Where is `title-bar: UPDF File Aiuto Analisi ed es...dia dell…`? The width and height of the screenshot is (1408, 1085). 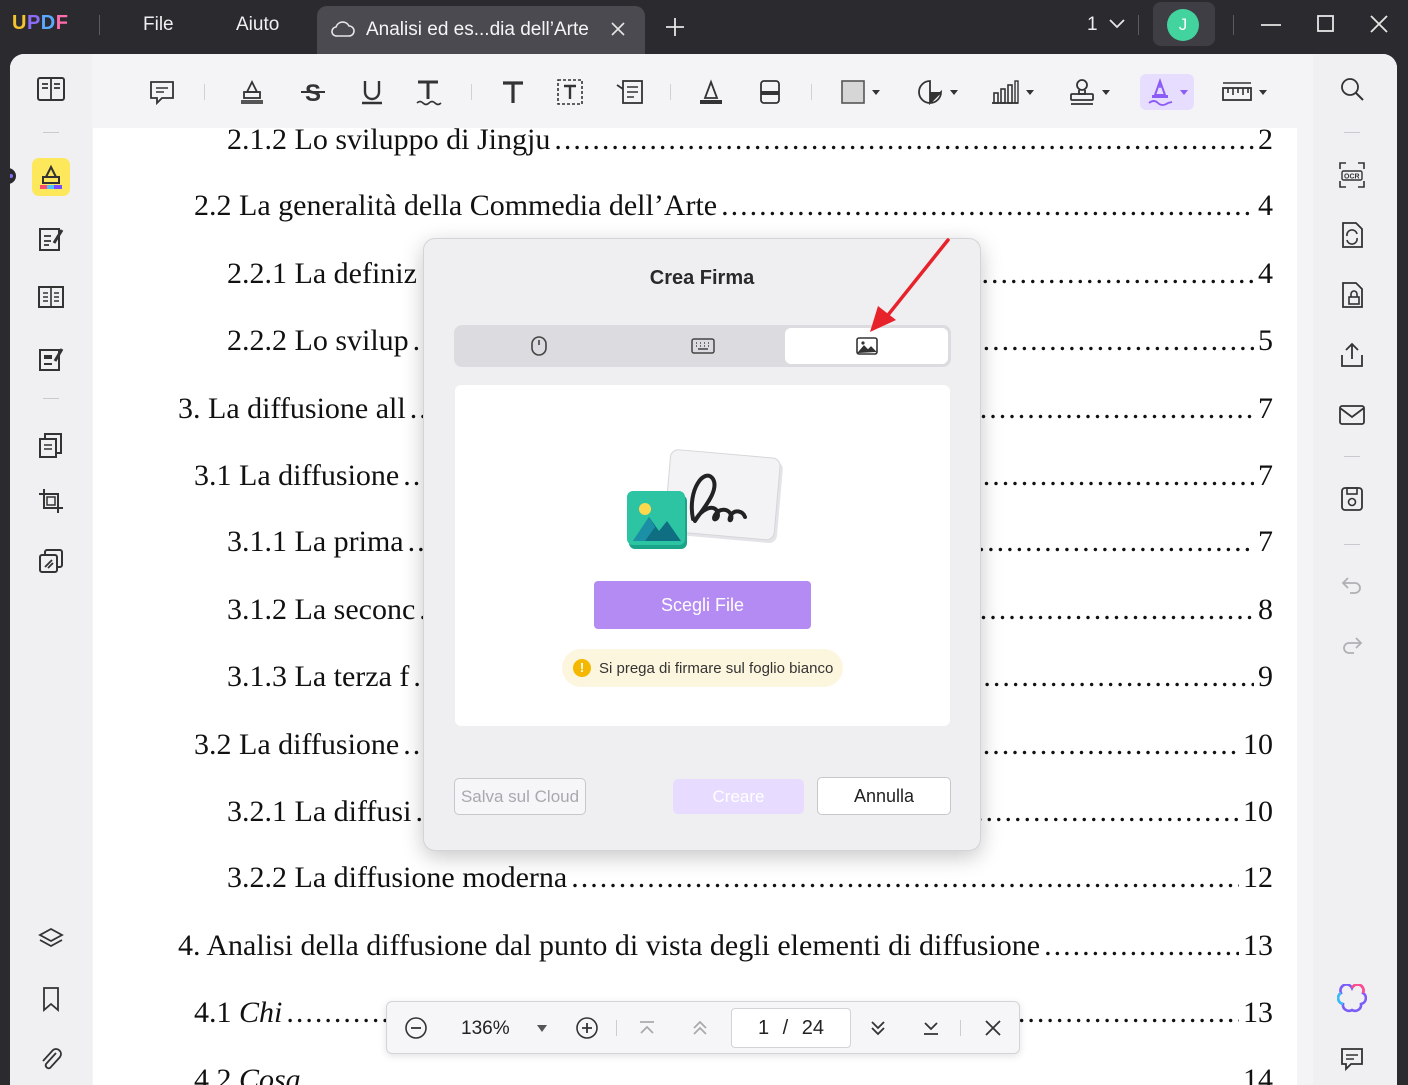
title-bar: UPDF File Aiuto Analisi ed es...dia dell… is located at coordinates (704, 27).